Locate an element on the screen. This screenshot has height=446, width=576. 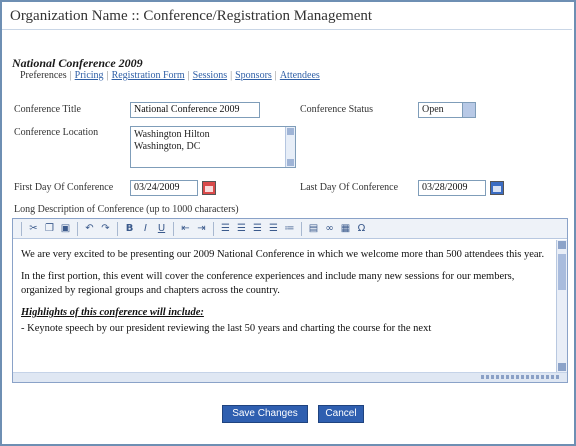
location-line: Washington, DC is located at coordinates (167, 146).